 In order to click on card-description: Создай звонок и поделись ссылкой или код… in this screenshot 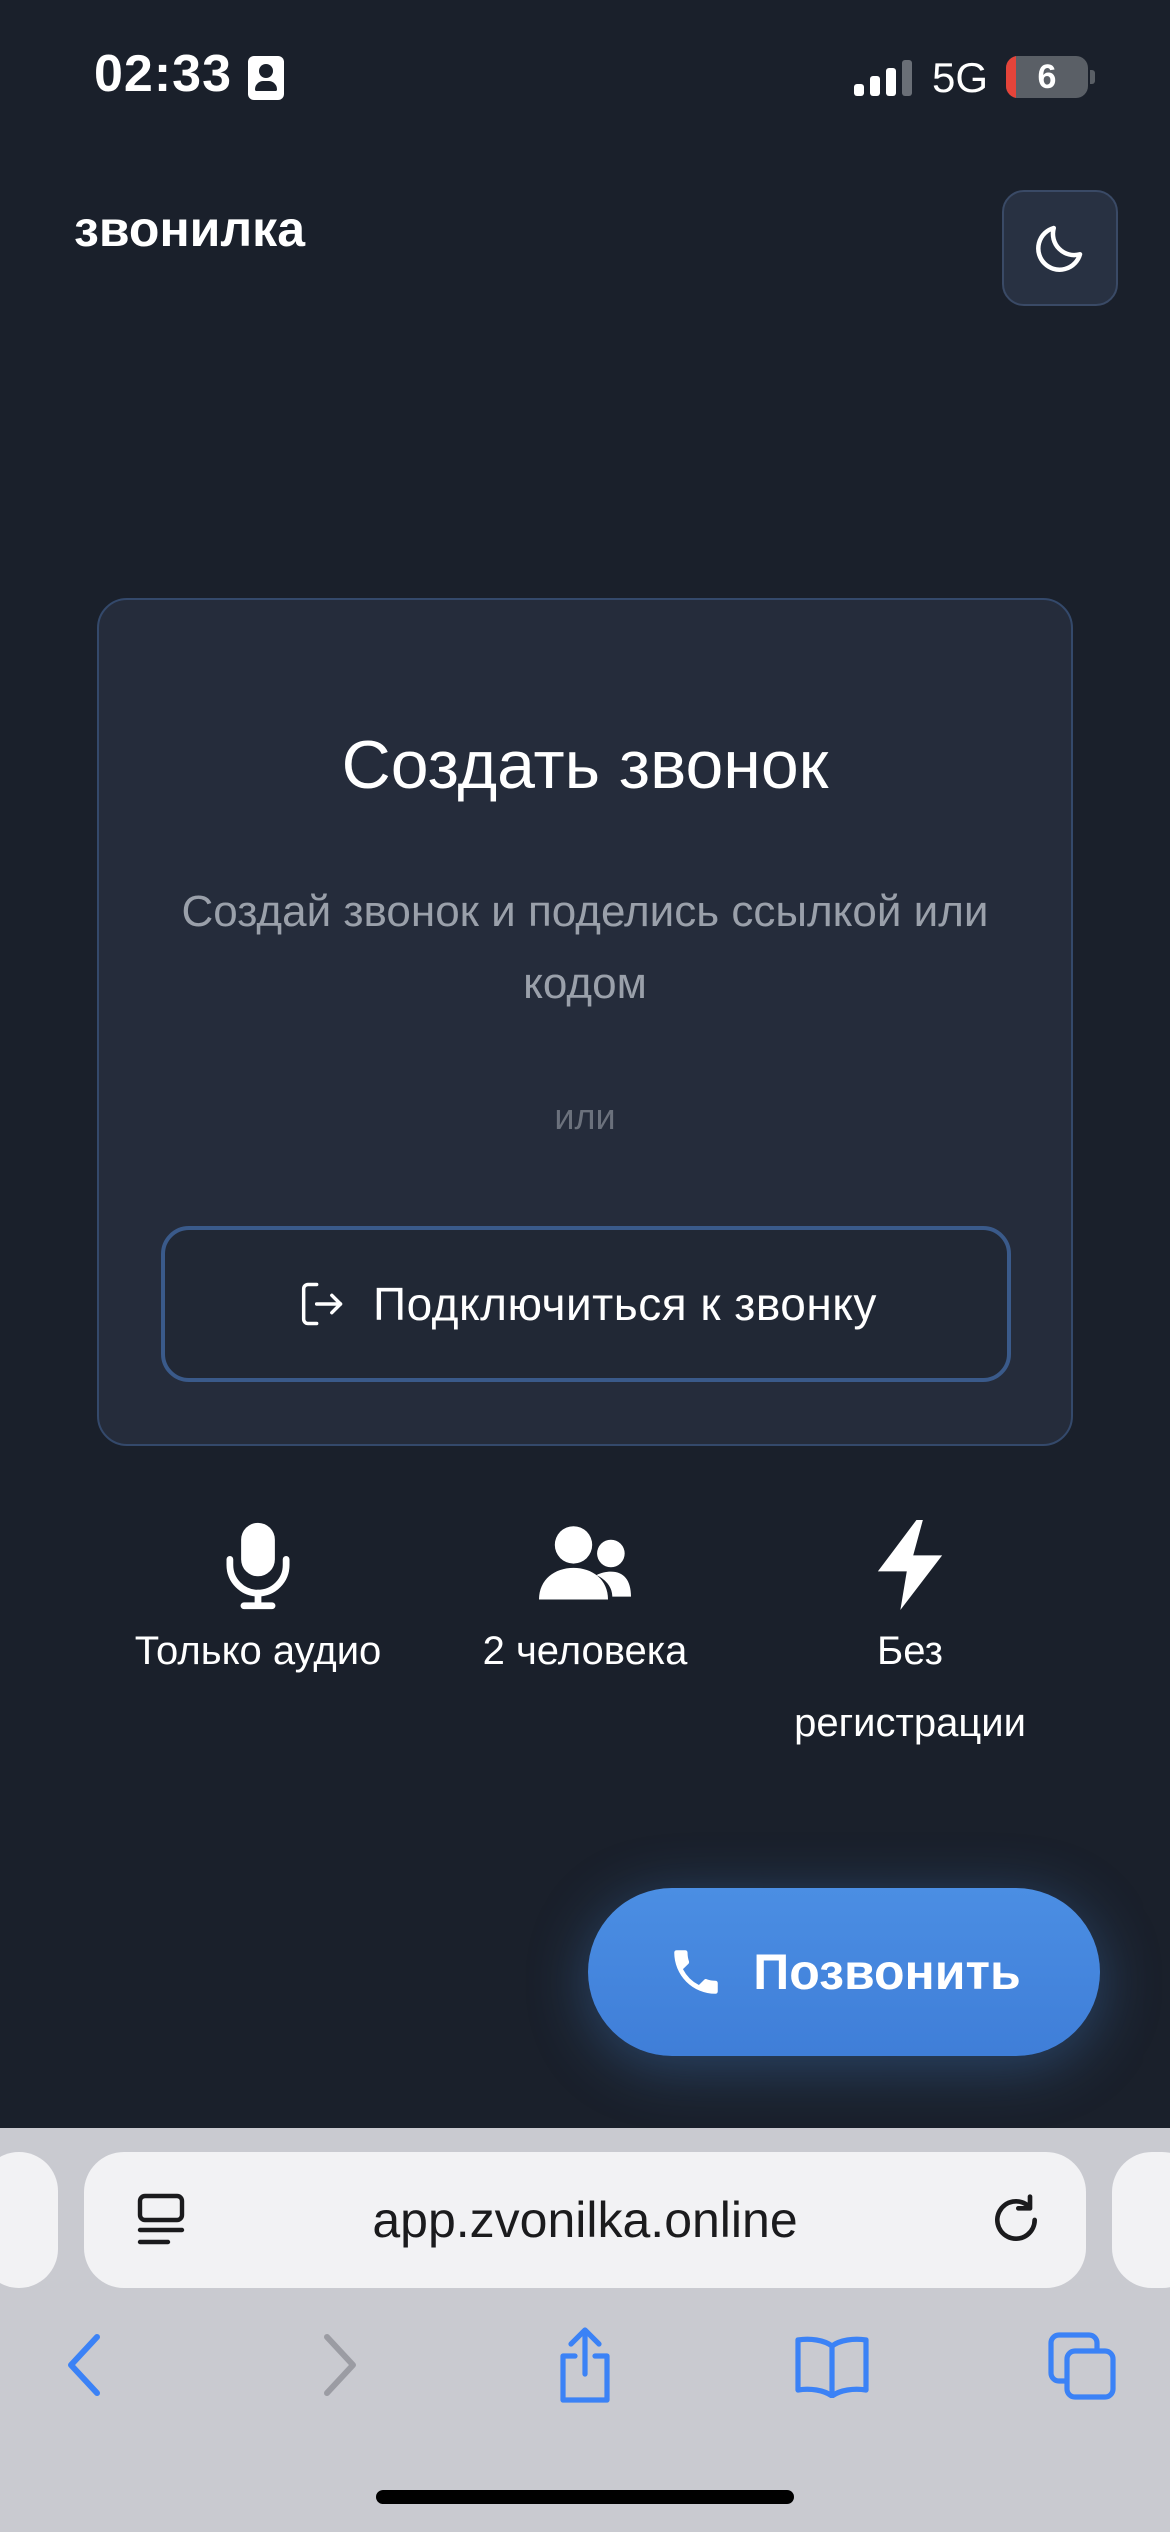, I will do `click(585, 947)`.